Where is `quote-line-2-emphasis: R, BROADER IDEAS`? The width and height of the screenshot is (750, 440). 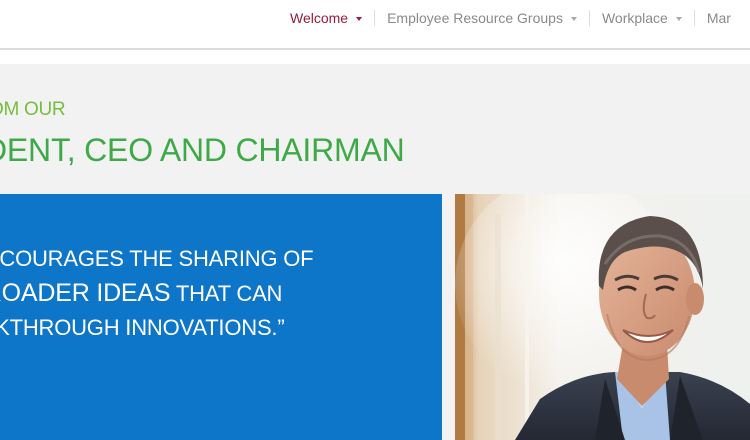
quote-line-2-emphasis: R, BROADER IDEAS is located at coordinates (85, 293).